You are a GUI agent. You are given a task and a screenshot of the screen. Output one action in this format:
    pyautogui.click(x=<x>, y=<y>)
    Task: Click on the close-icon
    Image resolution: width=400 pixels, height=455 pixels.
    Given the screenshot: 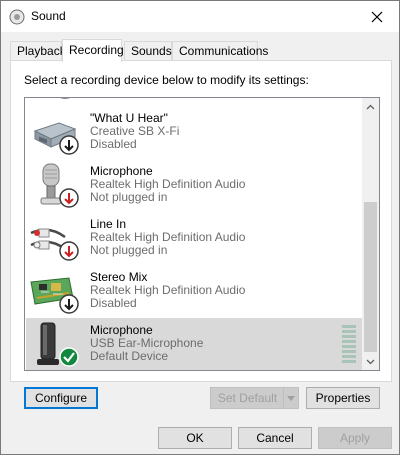 What is the action you would take?
    pyautogui.click(x=376, y=16)
    